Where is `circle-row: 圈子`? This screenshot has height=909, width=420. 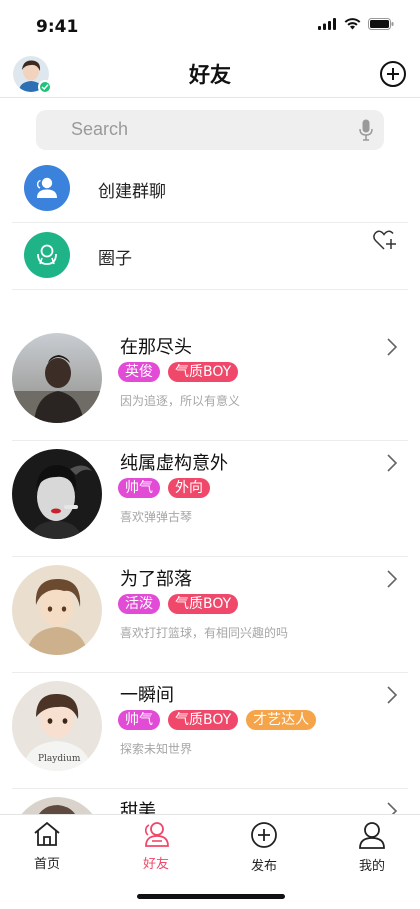
circle-row: 圈子 is located at coordinates (210, 255).